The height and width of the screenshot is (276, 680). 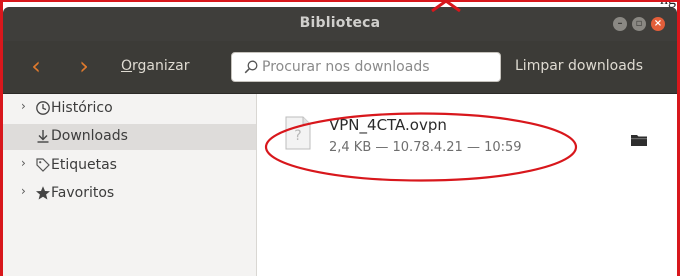 I want to click on chevron-right-icon: ›, so click(x=84, y=66).